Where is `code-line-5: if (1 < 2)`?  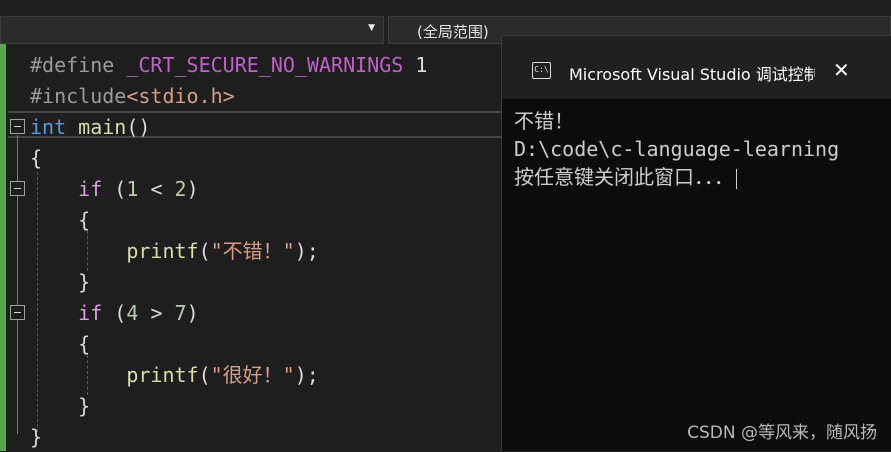 code-line-5: if (1 < 2) is located at coordinates (114, 189).